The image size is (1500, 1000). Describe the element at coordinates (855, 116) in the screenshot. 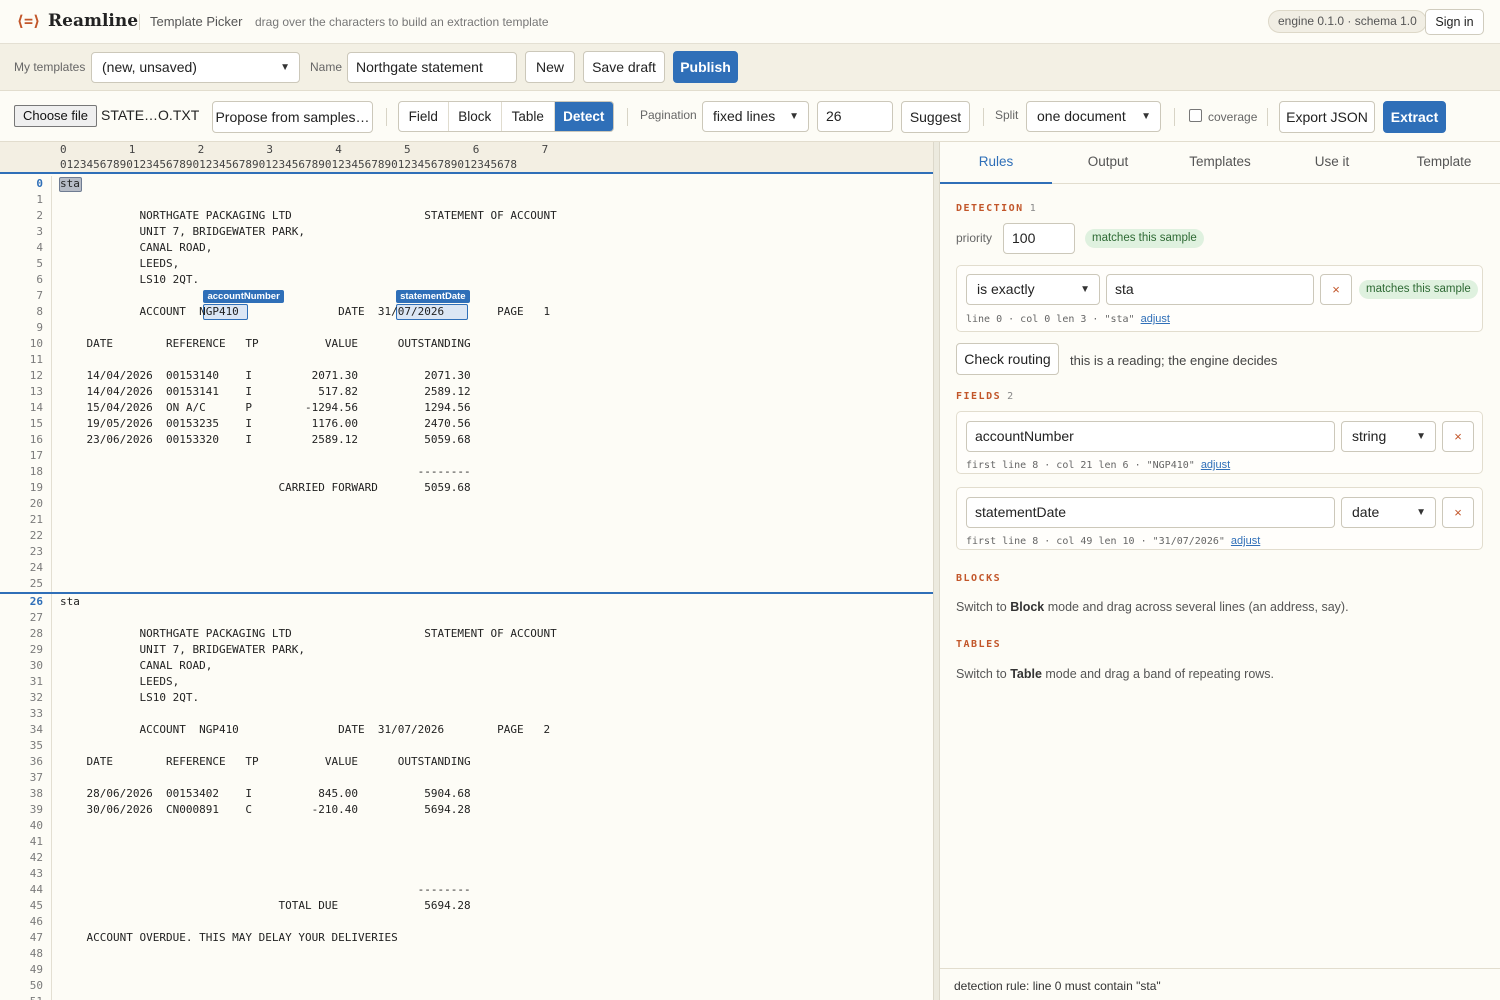

I see `page-lines-input: 26` at that location.